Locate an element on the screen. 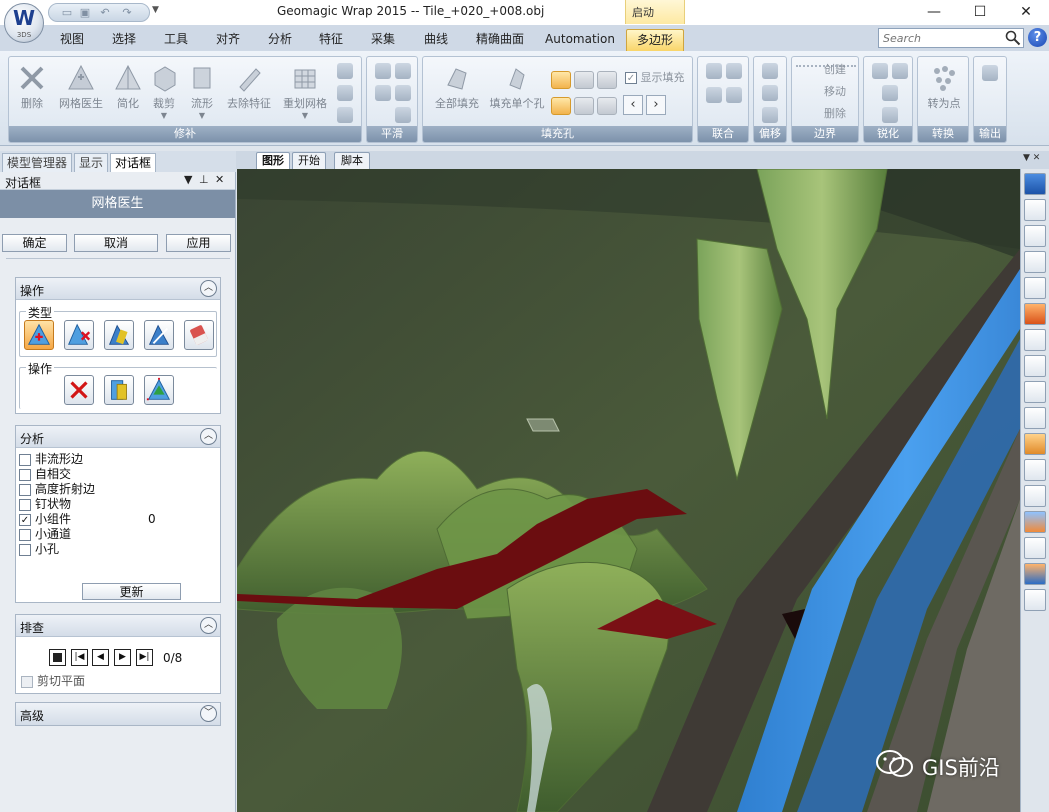 The image size is (1049, 812). pin-icon: ⊥ is located at coordinates (204, 179).